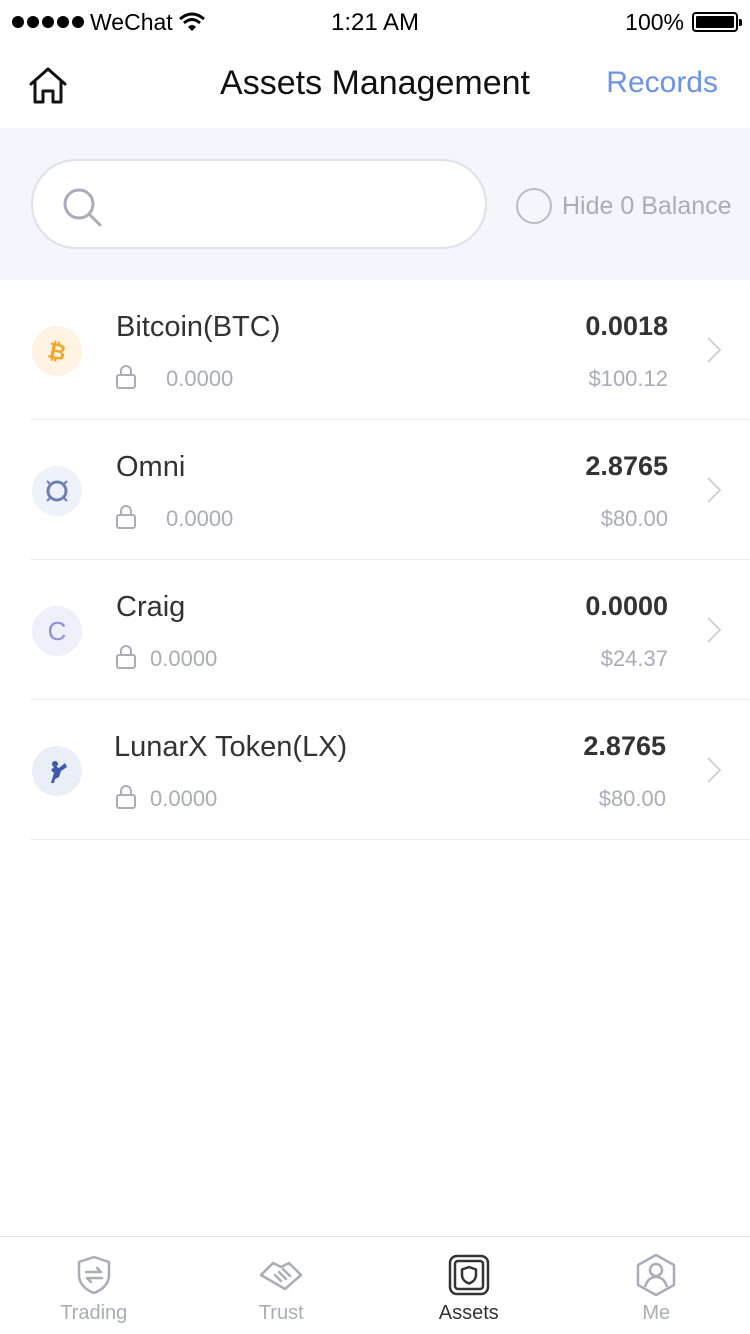 Image resolution: width=750 pixels, height=1334 pixels. Describe the element at coordinates (662, 83) in the screenshot. I see `records-button: Records` at that location.